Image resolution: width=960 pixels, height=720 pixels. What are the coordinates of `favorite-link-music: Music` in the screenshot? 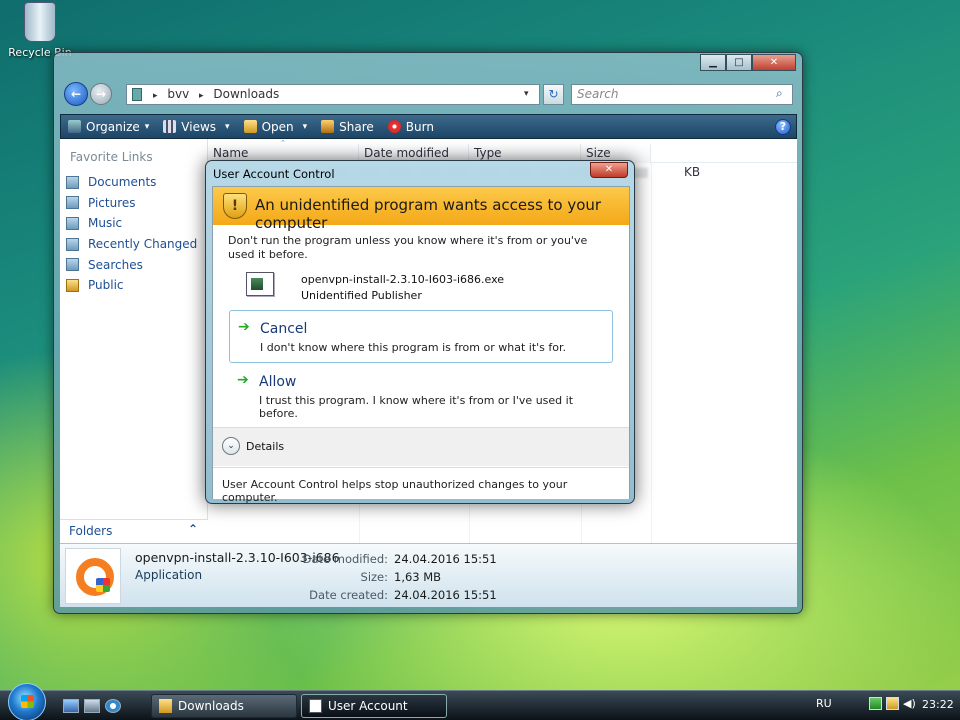 It's located at (131, 223).